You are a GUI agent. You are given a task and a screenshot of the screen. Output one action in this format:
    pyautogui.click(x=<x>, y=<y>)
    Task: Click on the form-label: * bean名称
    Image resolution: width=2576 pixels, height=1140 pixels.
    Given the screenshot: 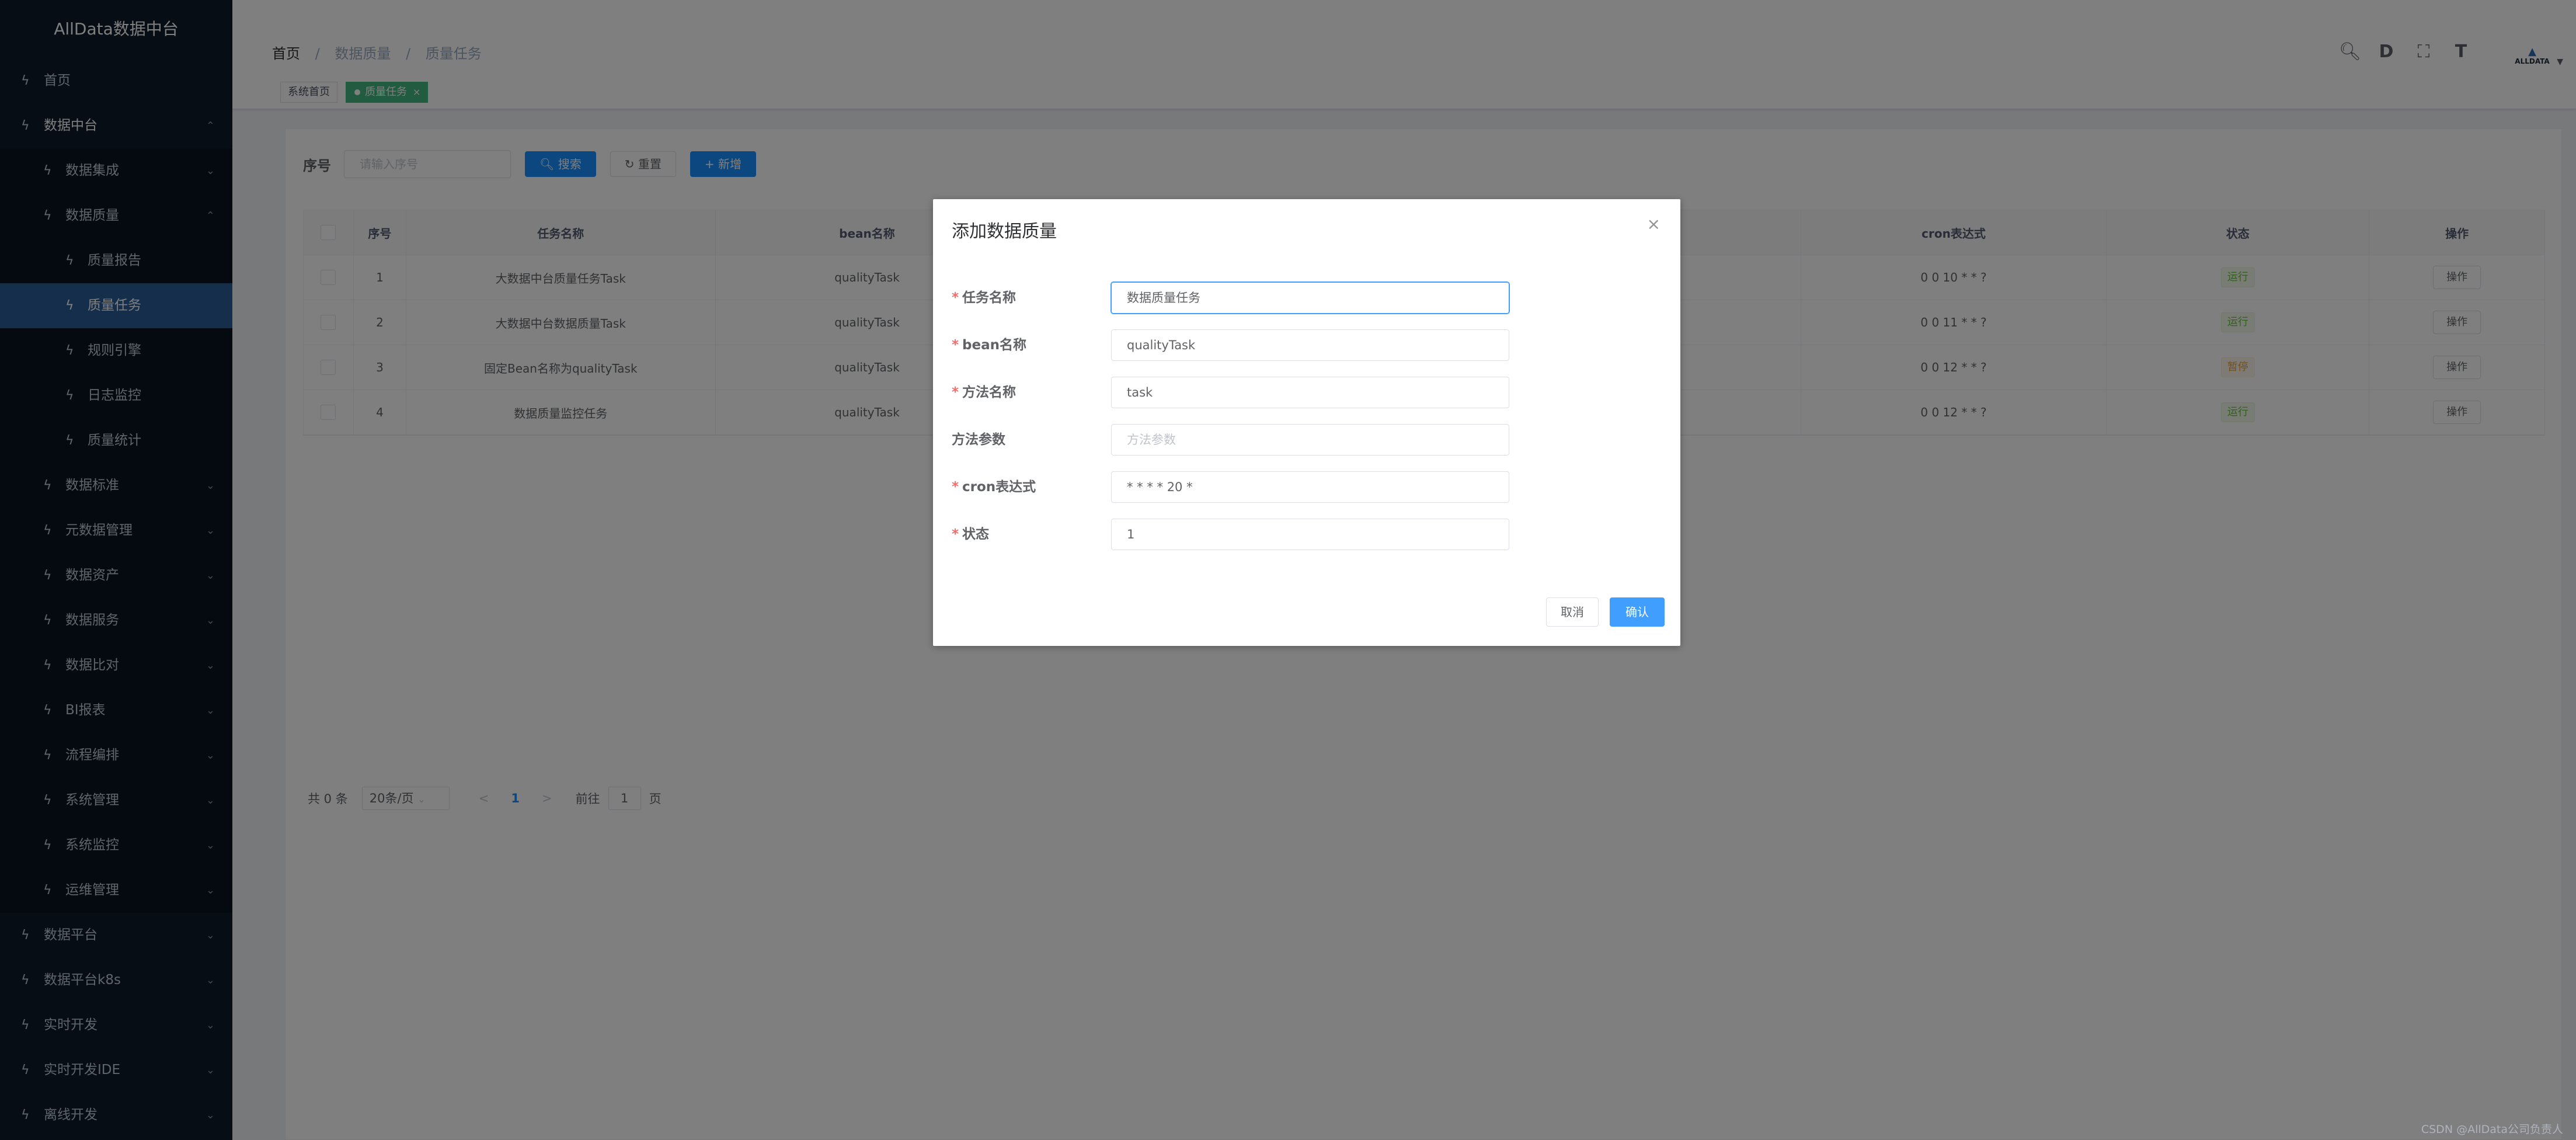 What is the action you would take?
    pyautogui.click(x=989, y=345)
    